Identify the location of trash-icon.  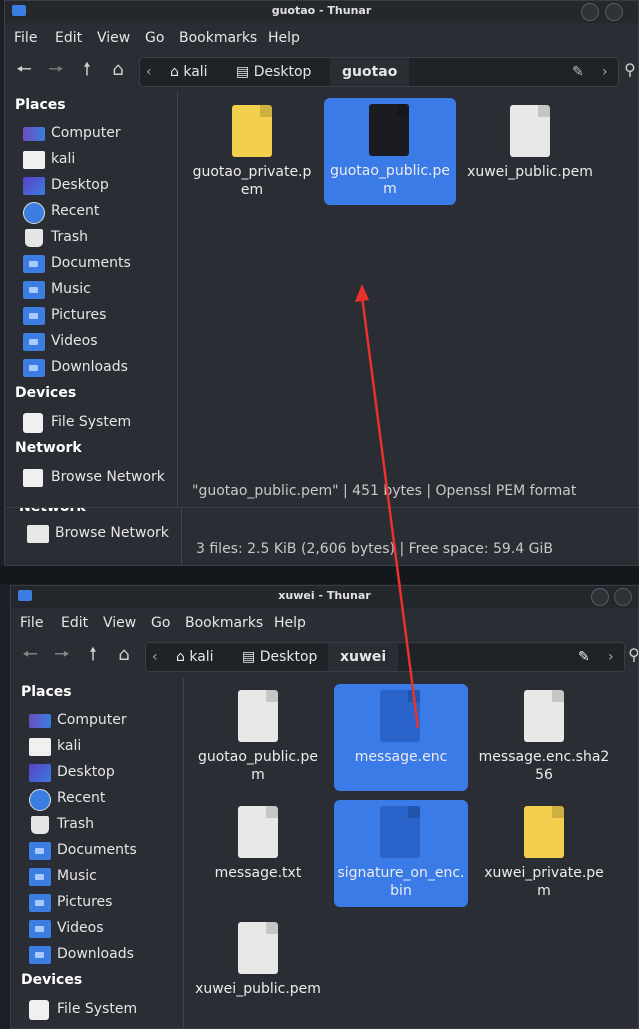
(34, 238).